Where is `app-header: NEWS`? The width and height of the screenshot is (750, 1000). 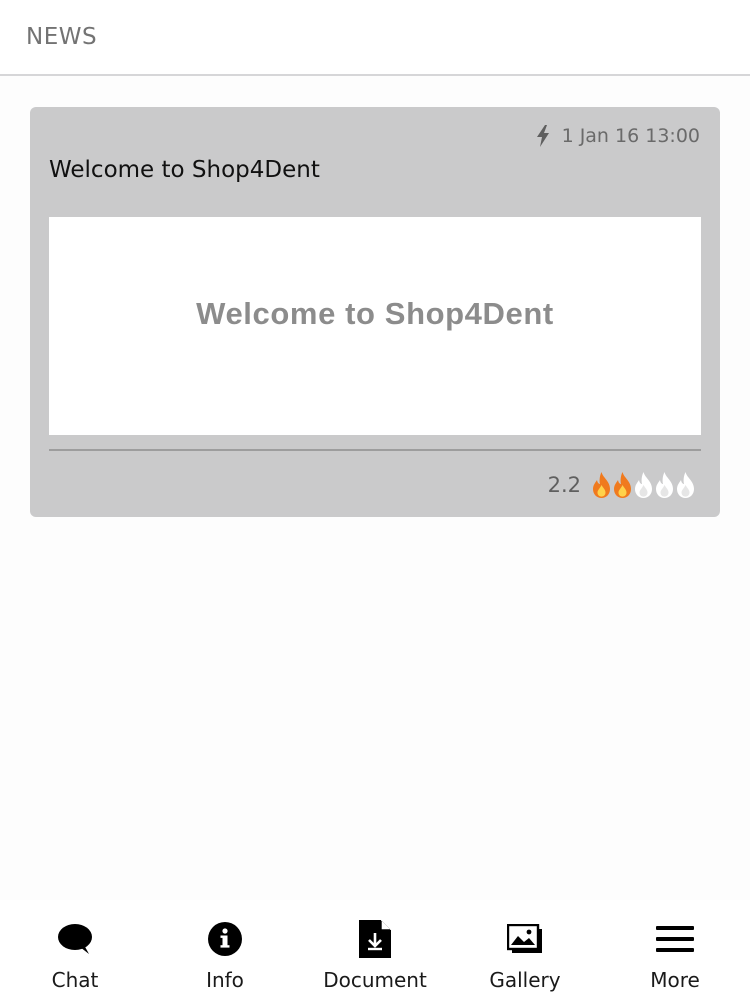
app-header: NEWS is located at coordinates (375, 38).